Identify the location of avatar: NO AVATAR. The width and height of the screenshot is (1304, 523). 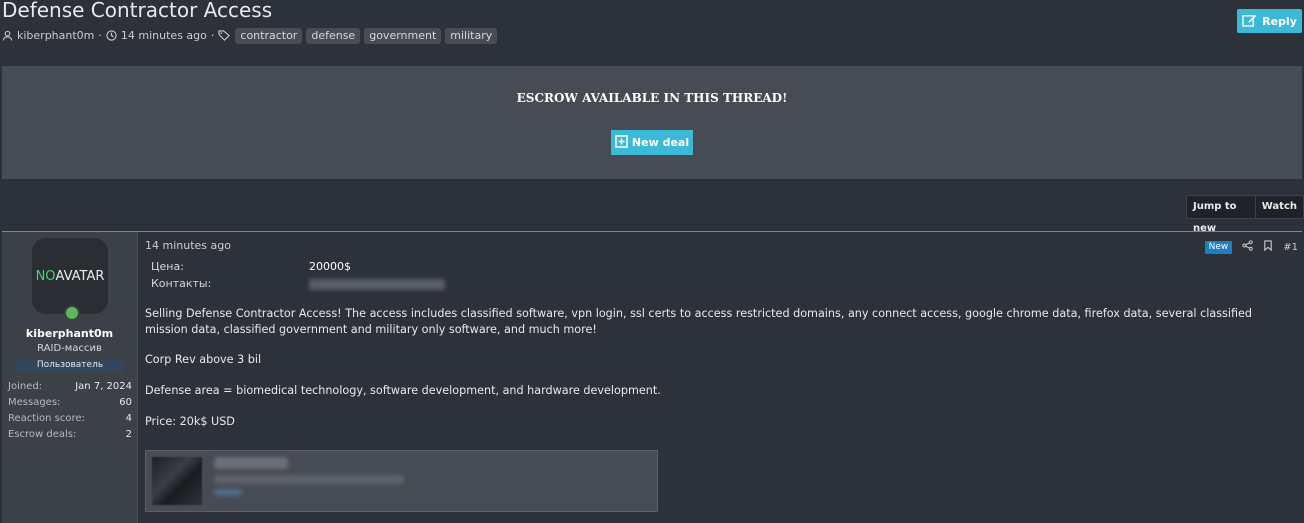
(70, 276).